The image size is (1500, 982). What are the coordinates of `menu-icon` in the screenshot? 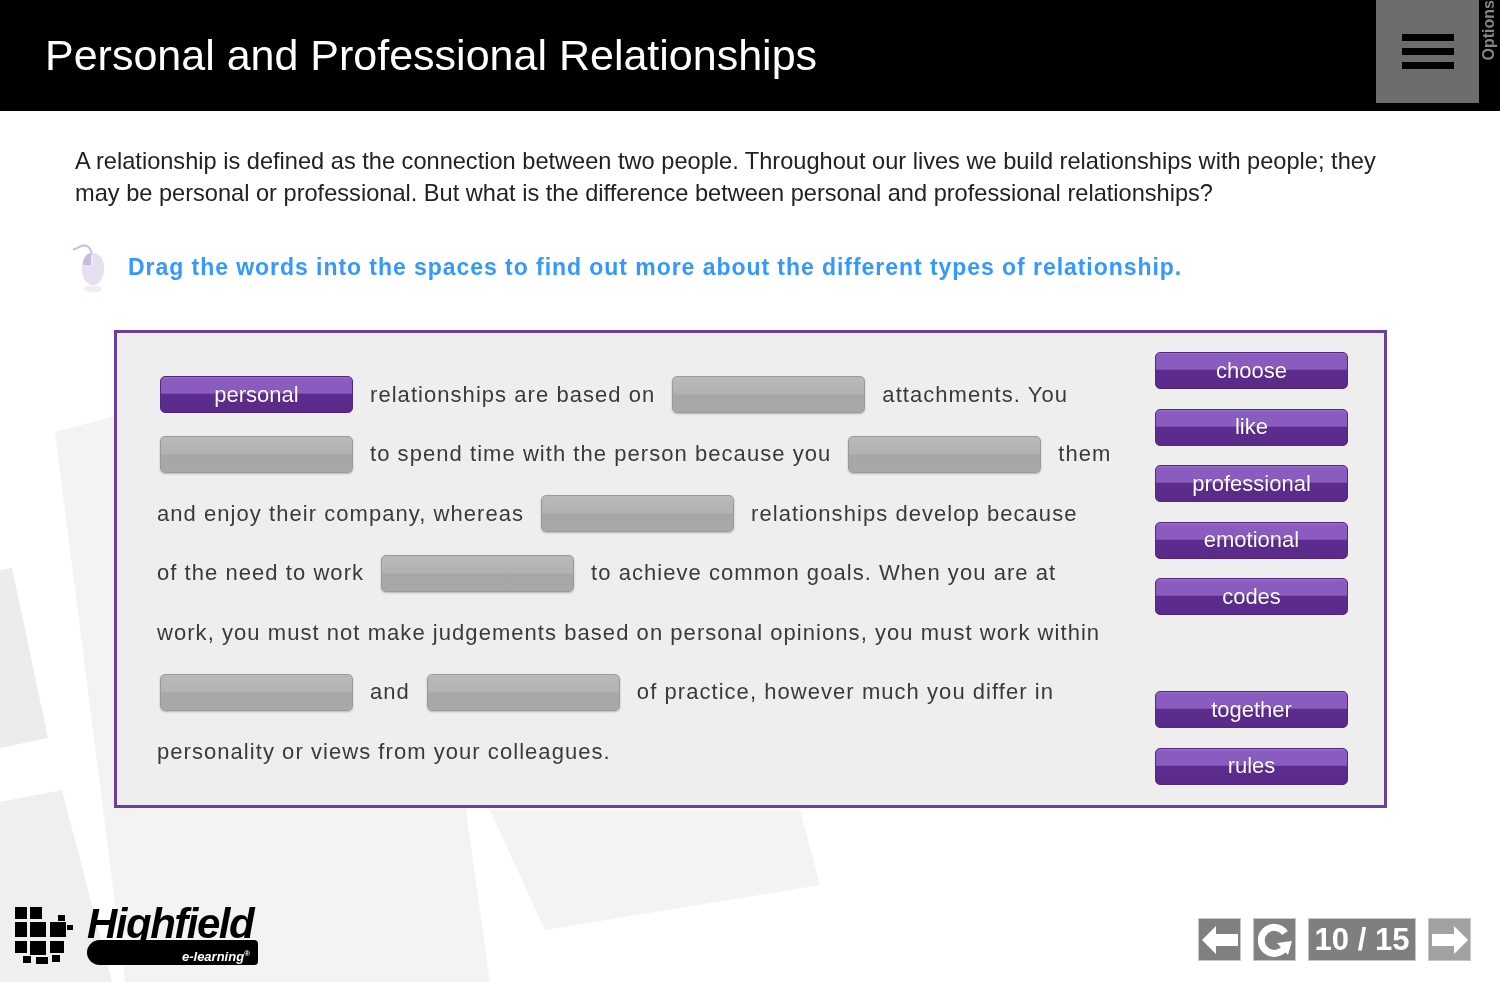 It's located at (1427, 51).